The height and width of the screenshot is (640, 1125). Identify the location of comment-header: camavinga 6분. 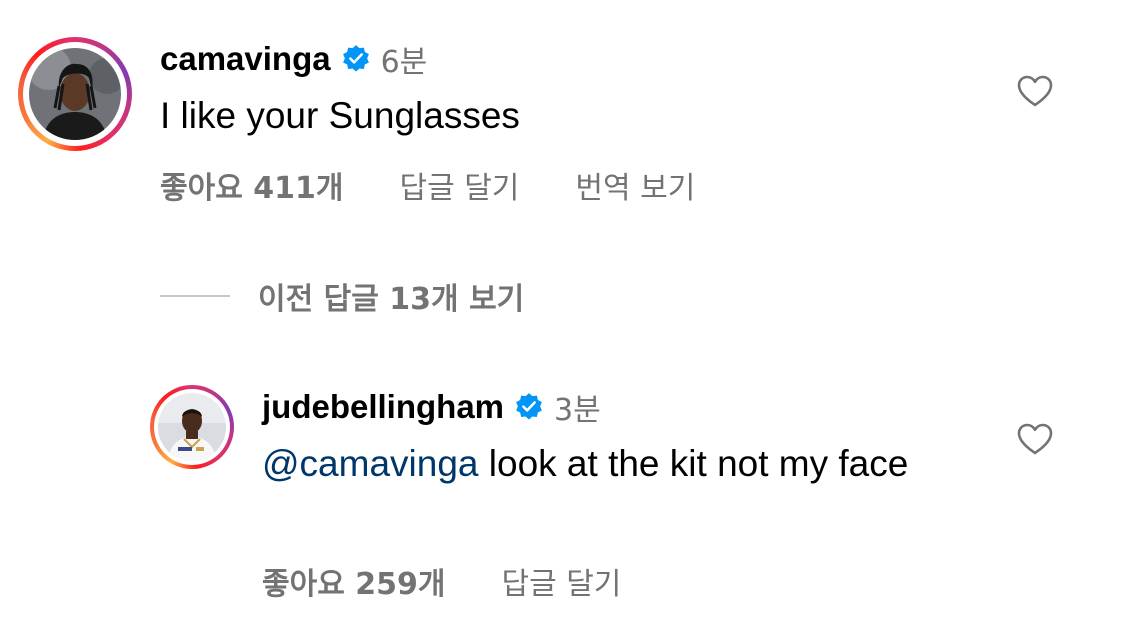
(293, 59).